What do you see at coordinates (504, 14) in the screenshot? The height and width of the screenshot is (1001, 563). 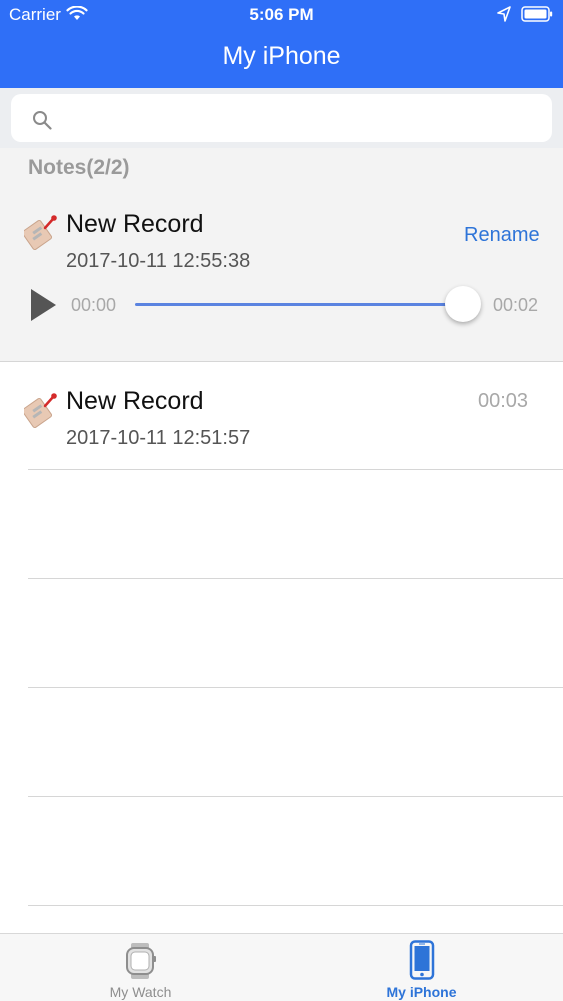 I see `location-arrow-icon` at bounding box center [504, 14].